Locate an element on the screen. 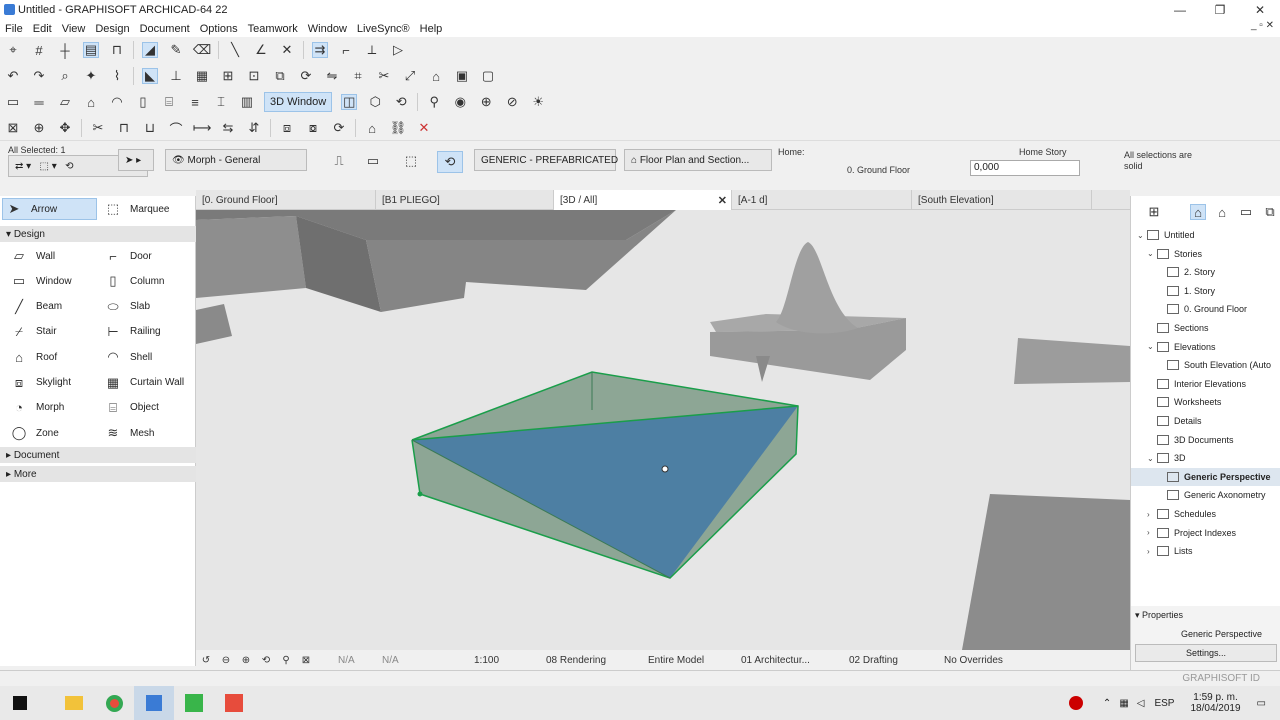 The image size is (1280, 720). nav-item-2-story: 2. Story is located at coordinates (1205, 272).